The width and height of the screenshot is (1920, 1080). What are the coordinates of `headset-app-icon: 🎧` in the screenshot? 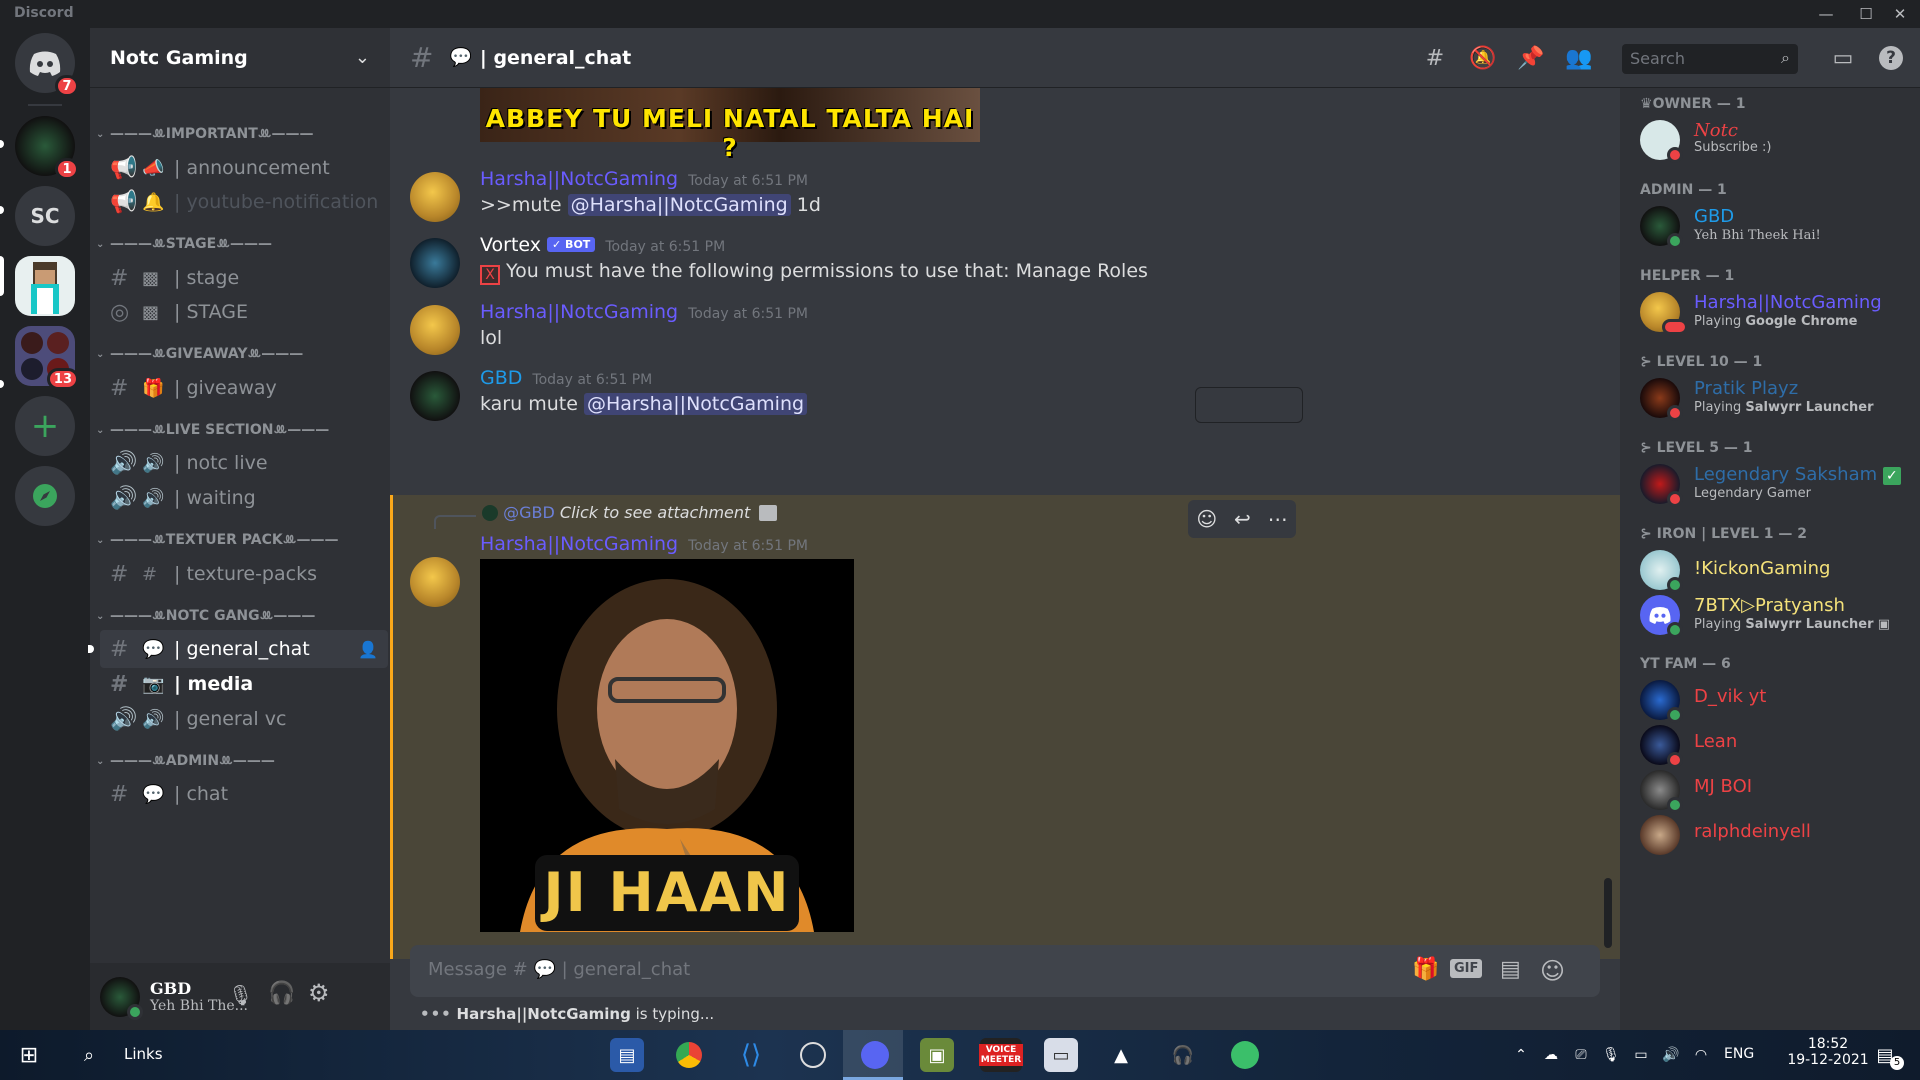 It's located at (1183, 1055).